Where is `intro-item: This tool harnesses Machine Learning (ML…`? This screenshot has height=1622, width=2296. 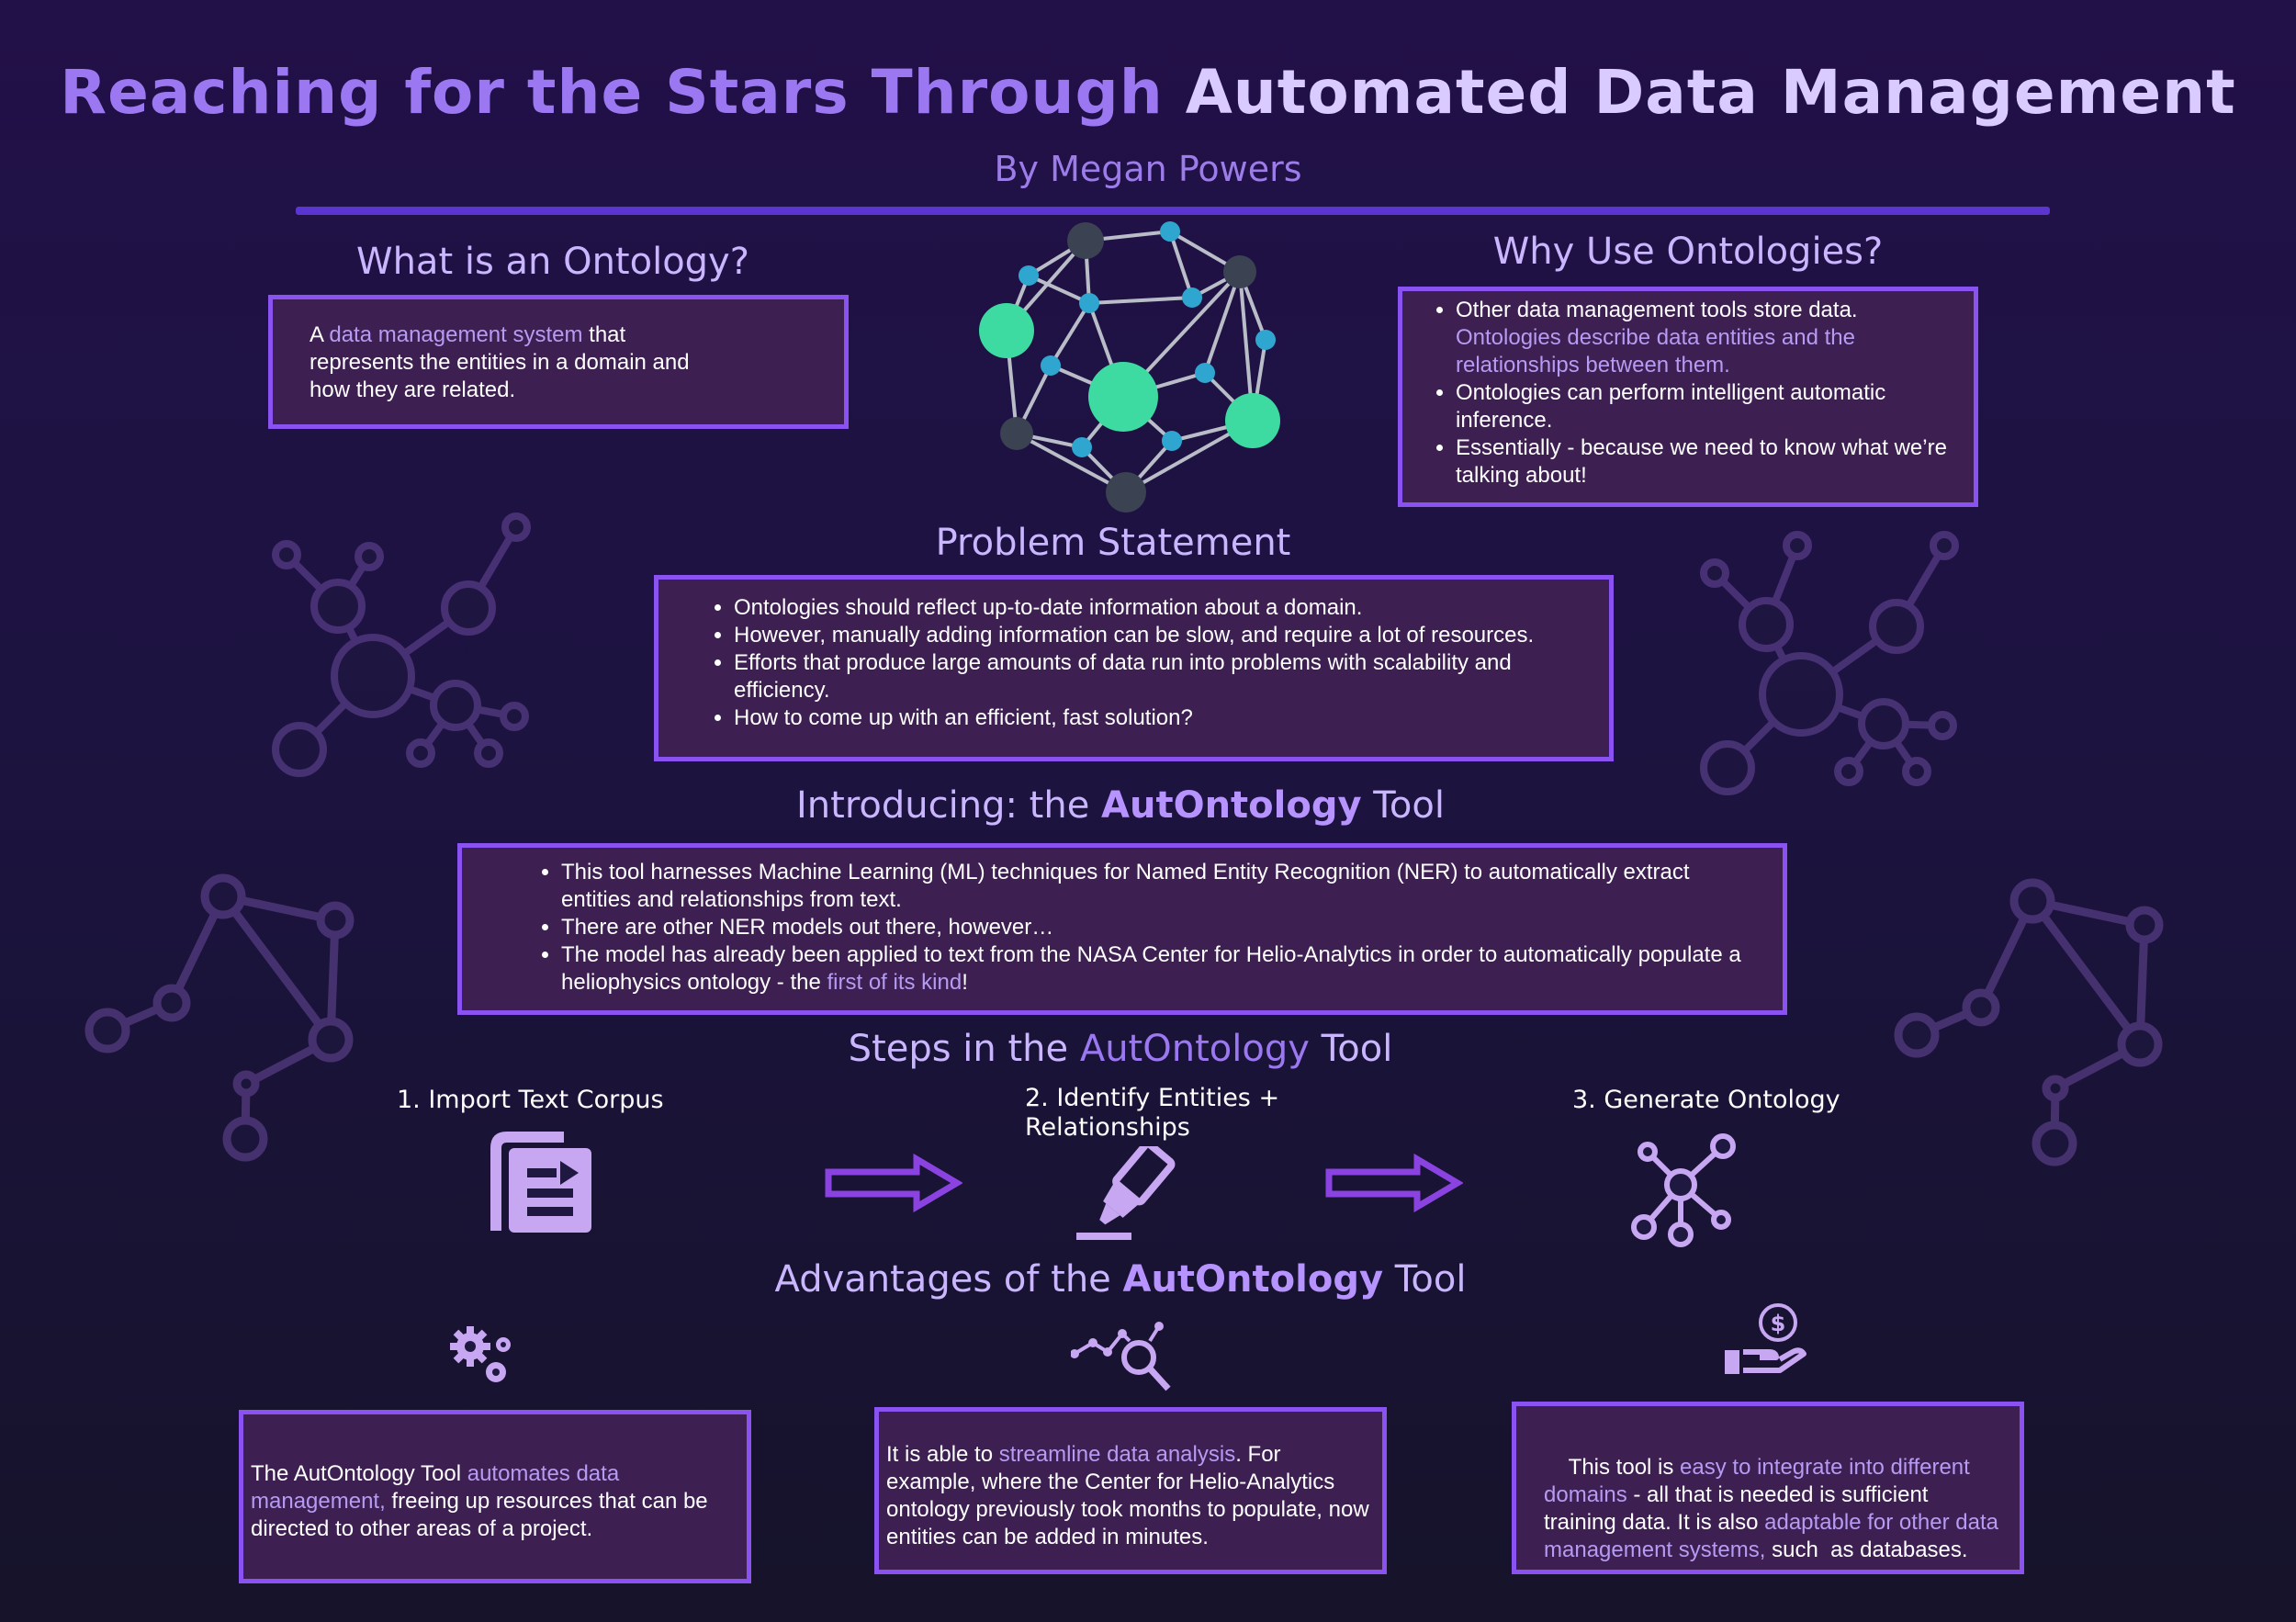
intro-item: This tool harnesses Machine Learning (ML… is located at coordinates (1158, 886).